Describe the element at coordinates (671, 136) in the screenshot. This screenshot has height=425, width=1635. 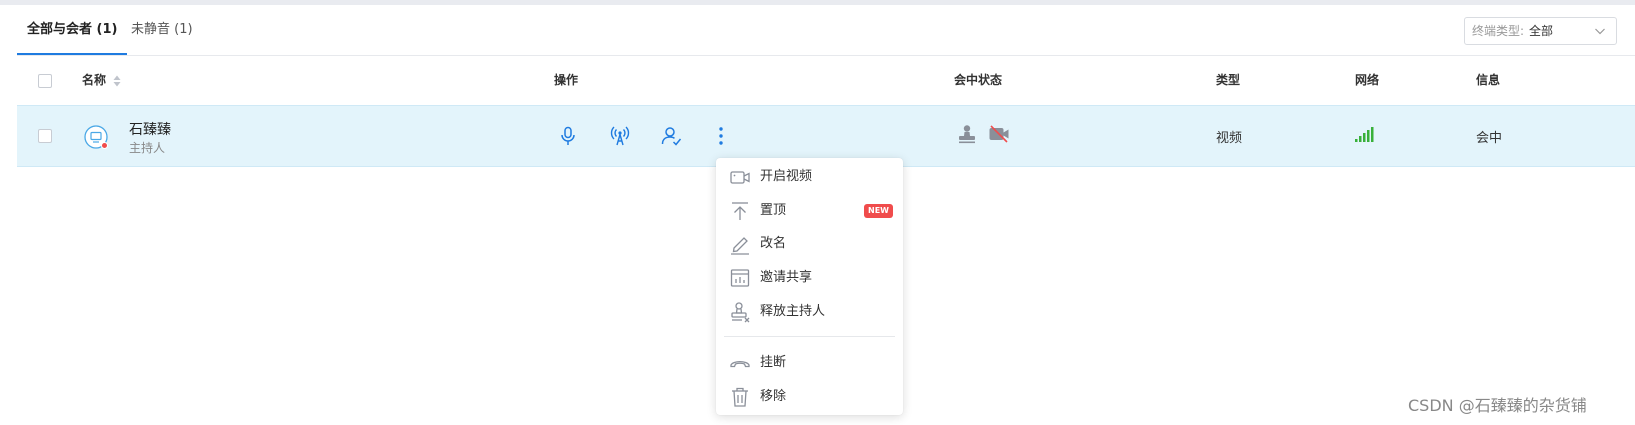
I see `user-check-icon` at that location.